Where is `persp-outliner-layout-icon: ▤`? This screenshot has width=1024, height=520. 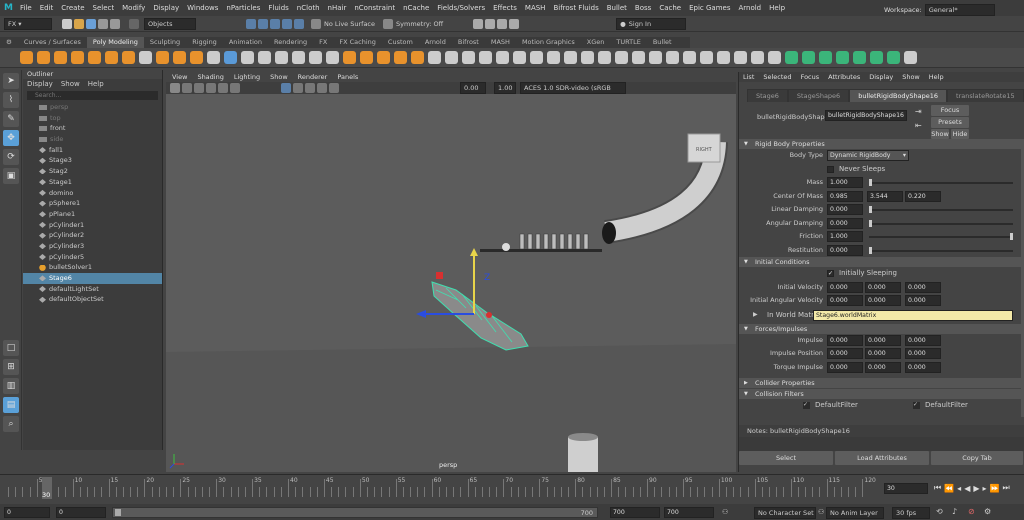
persp-outliner-layout-icon: ▤ is located at coordinates (11, 405).